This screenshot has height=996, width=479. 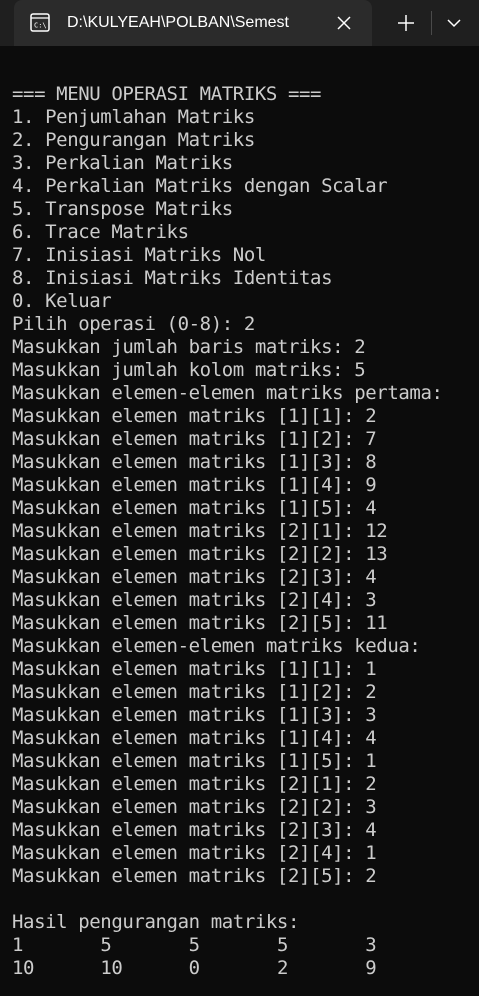 I want to click on terminal-line: 7. Inisiasi Matriks Nol, so click(x=139, y=255).